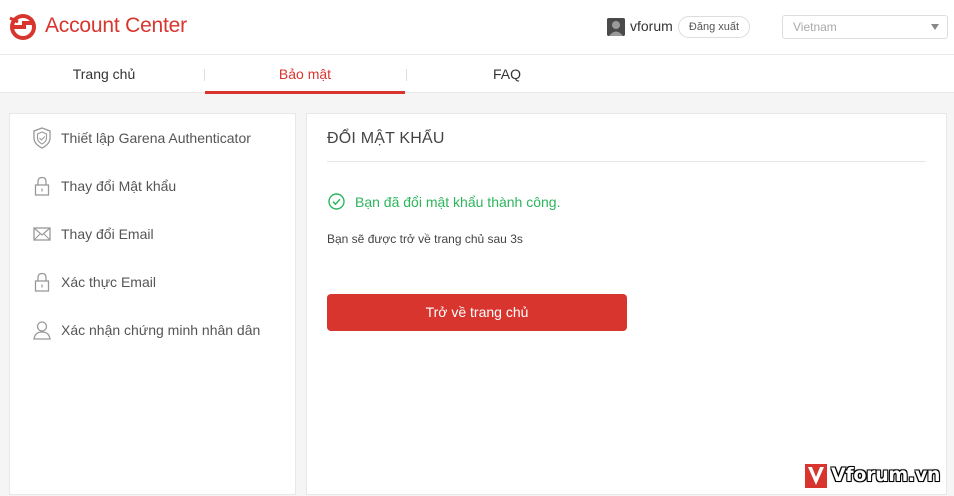 The width and height of the screenshot is (954, 496). What do you see at coordinates (116, 26) in the screenshot?
I see `brand-title: Account Center` at bounding box center [116, 26].